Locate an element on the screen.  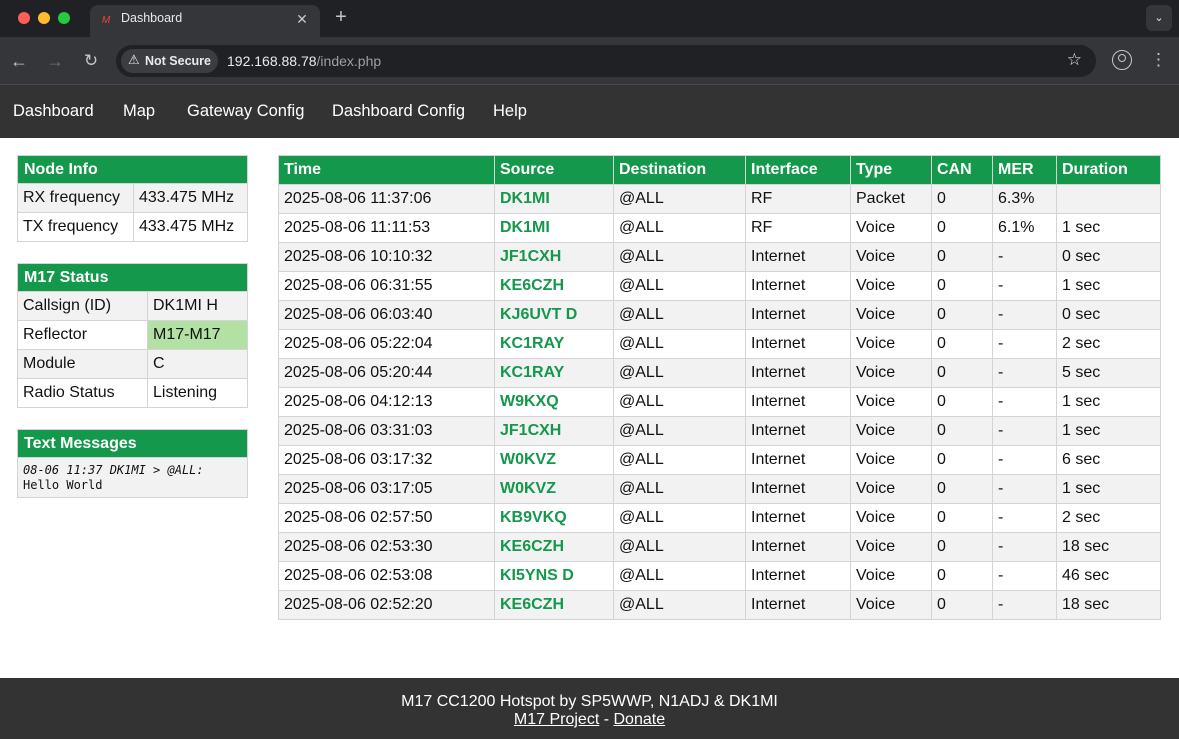
cell-source: KB9VKQ is located at coordinates (554, 518).